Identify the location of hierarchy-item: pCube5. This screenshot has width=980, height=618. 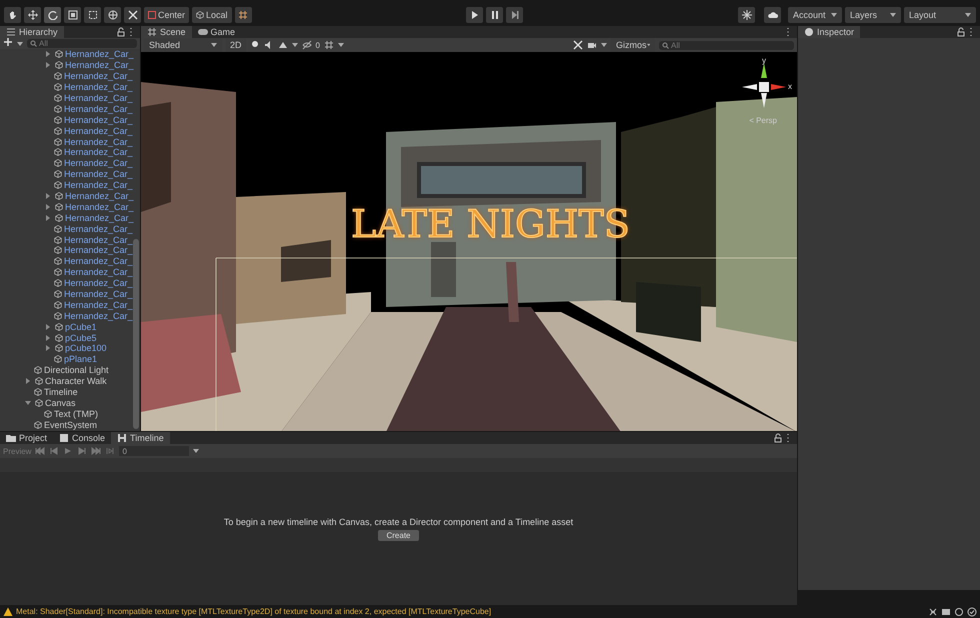
(70, 338).